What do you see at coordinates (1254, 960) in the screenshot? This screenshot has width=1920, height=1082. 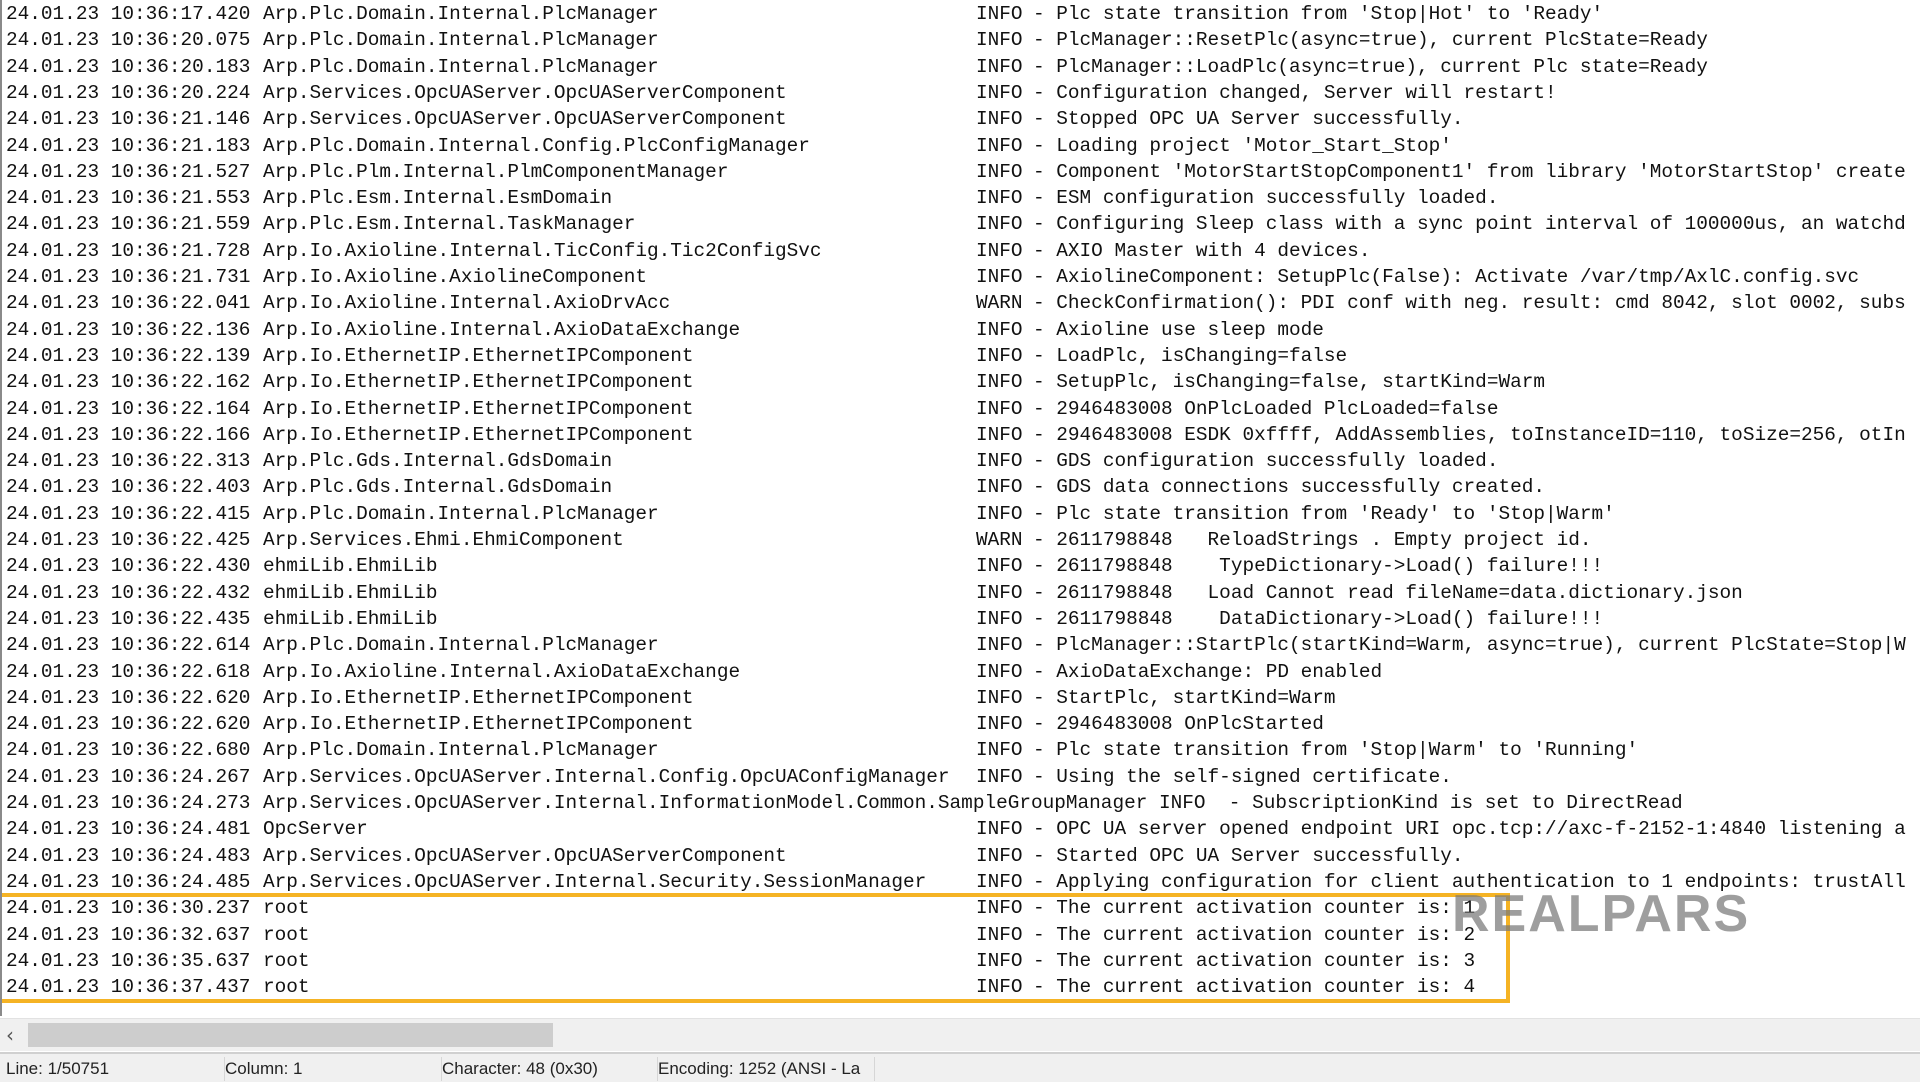 I see `log-message: - The current activation counter is: 3` at bounding box center [1254, 960].